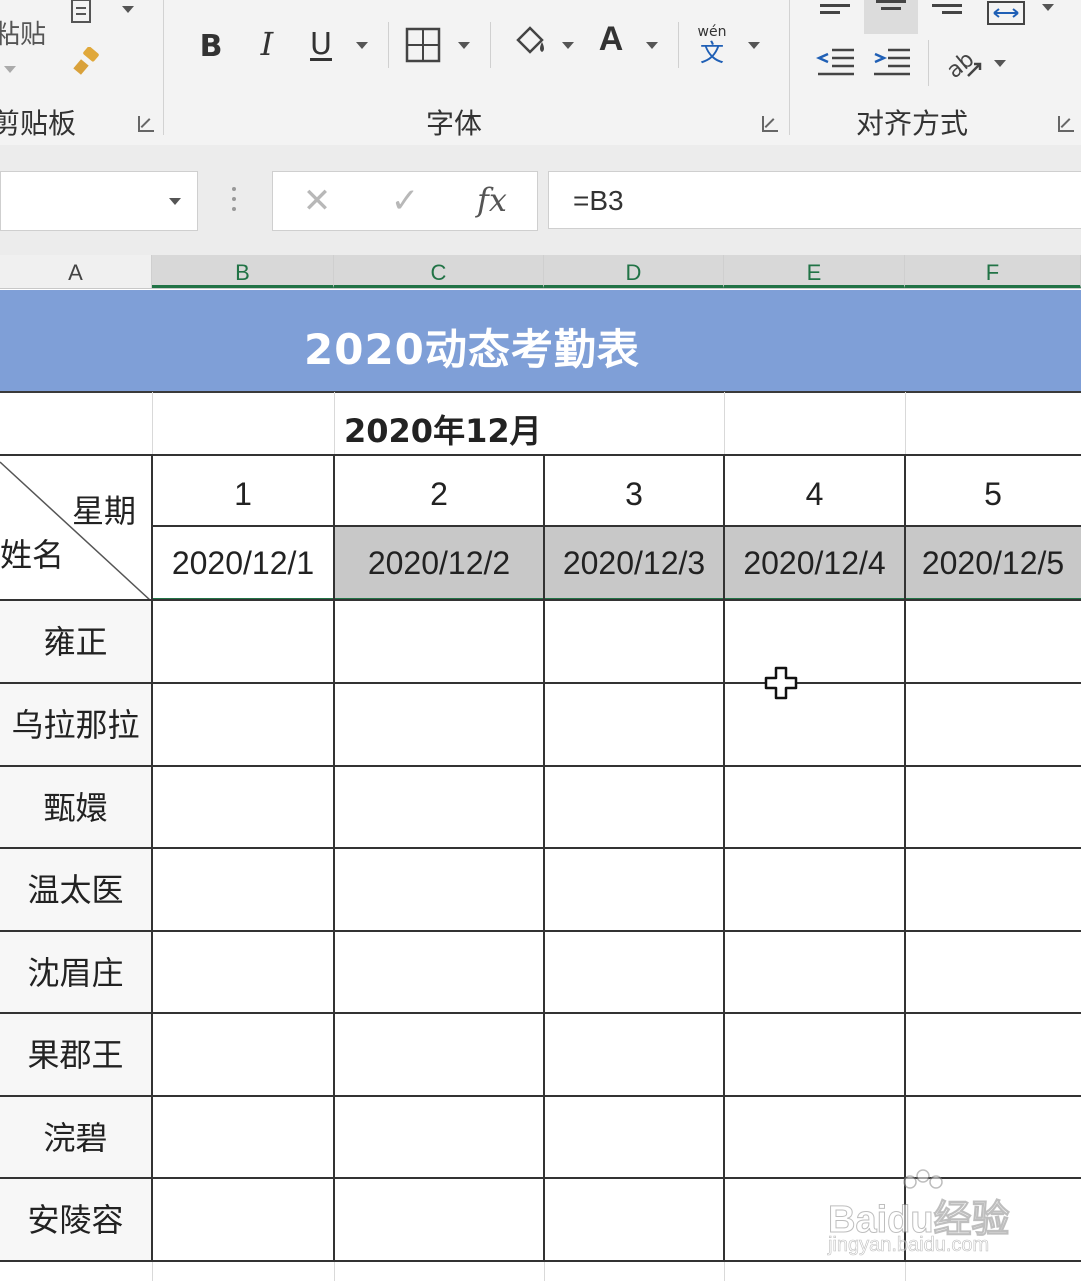 The image size is (1081, 1281). What do you see at coordinates (891, 17) in the screenshot?
I see `align-center-icon` at bounding box center [891, 17].